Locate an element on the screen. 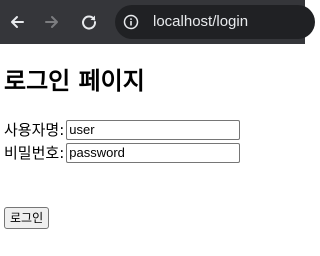 The height and width of the screenshot is (256, 320). back-button is located at coordinates (17, 22).